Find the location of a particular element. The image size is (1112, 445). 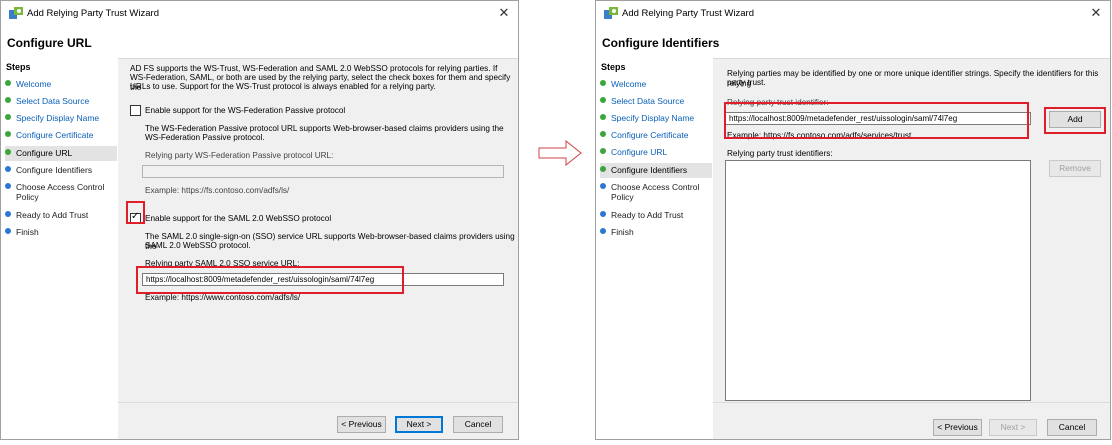

highlight-saml-url is located at coordinates (270, 280).